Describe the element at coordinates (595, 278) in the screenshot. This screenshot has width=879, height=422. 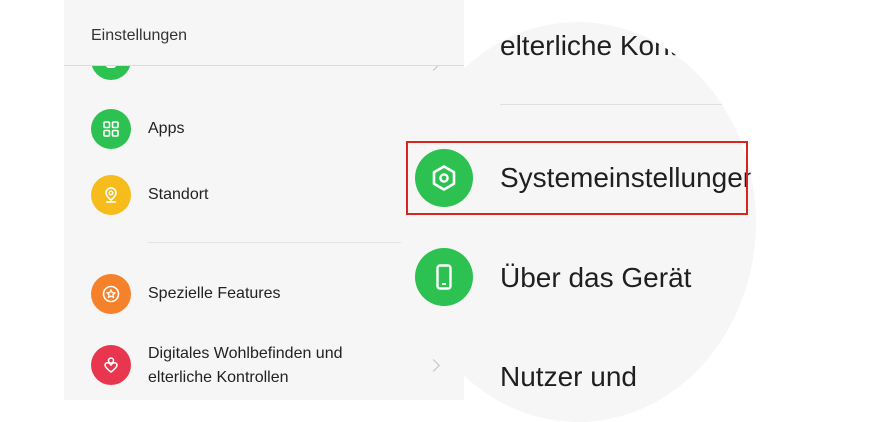
I see `about-device-label: Über das Gerät` at that location.